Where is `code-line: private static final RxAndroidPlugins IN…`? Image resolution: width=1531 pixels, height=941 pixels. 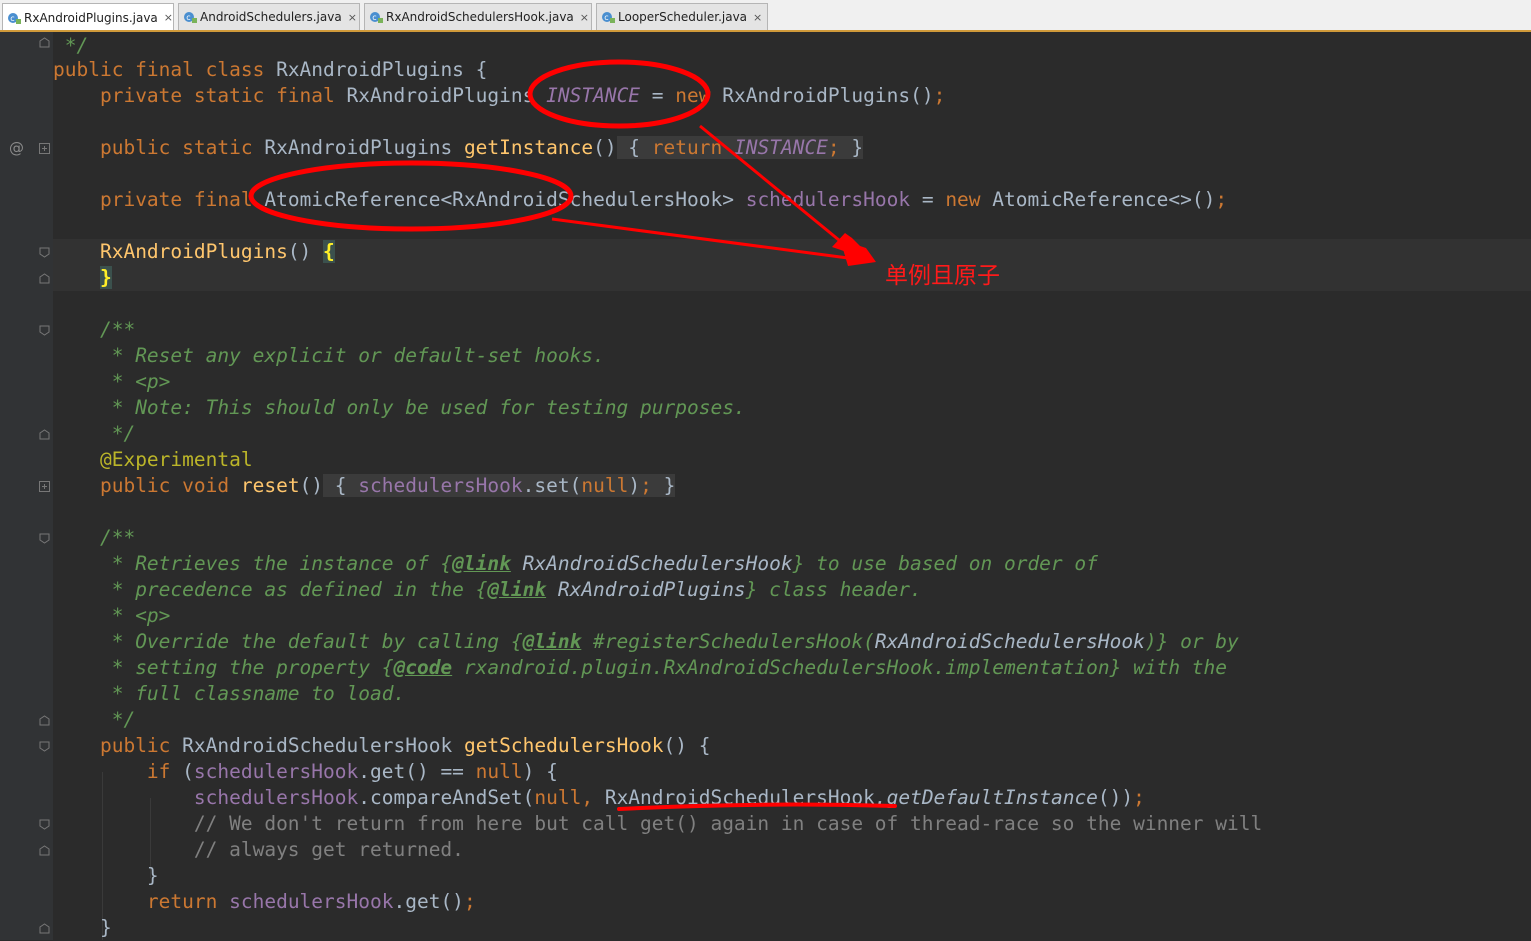
code-line: private static final RxAndroidPlugins IN… is located at coordinates (499, 96).